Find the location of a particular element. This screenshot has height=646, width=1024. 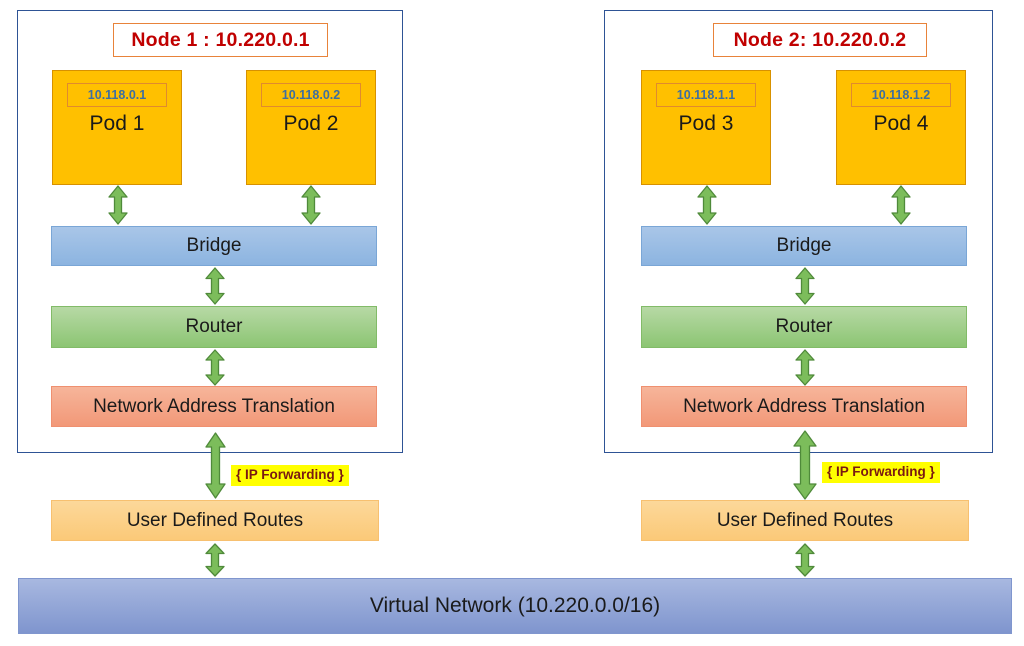

node-1-ip-forwarding-label: { IP Forwarding } is located at coordinates (290, 475).